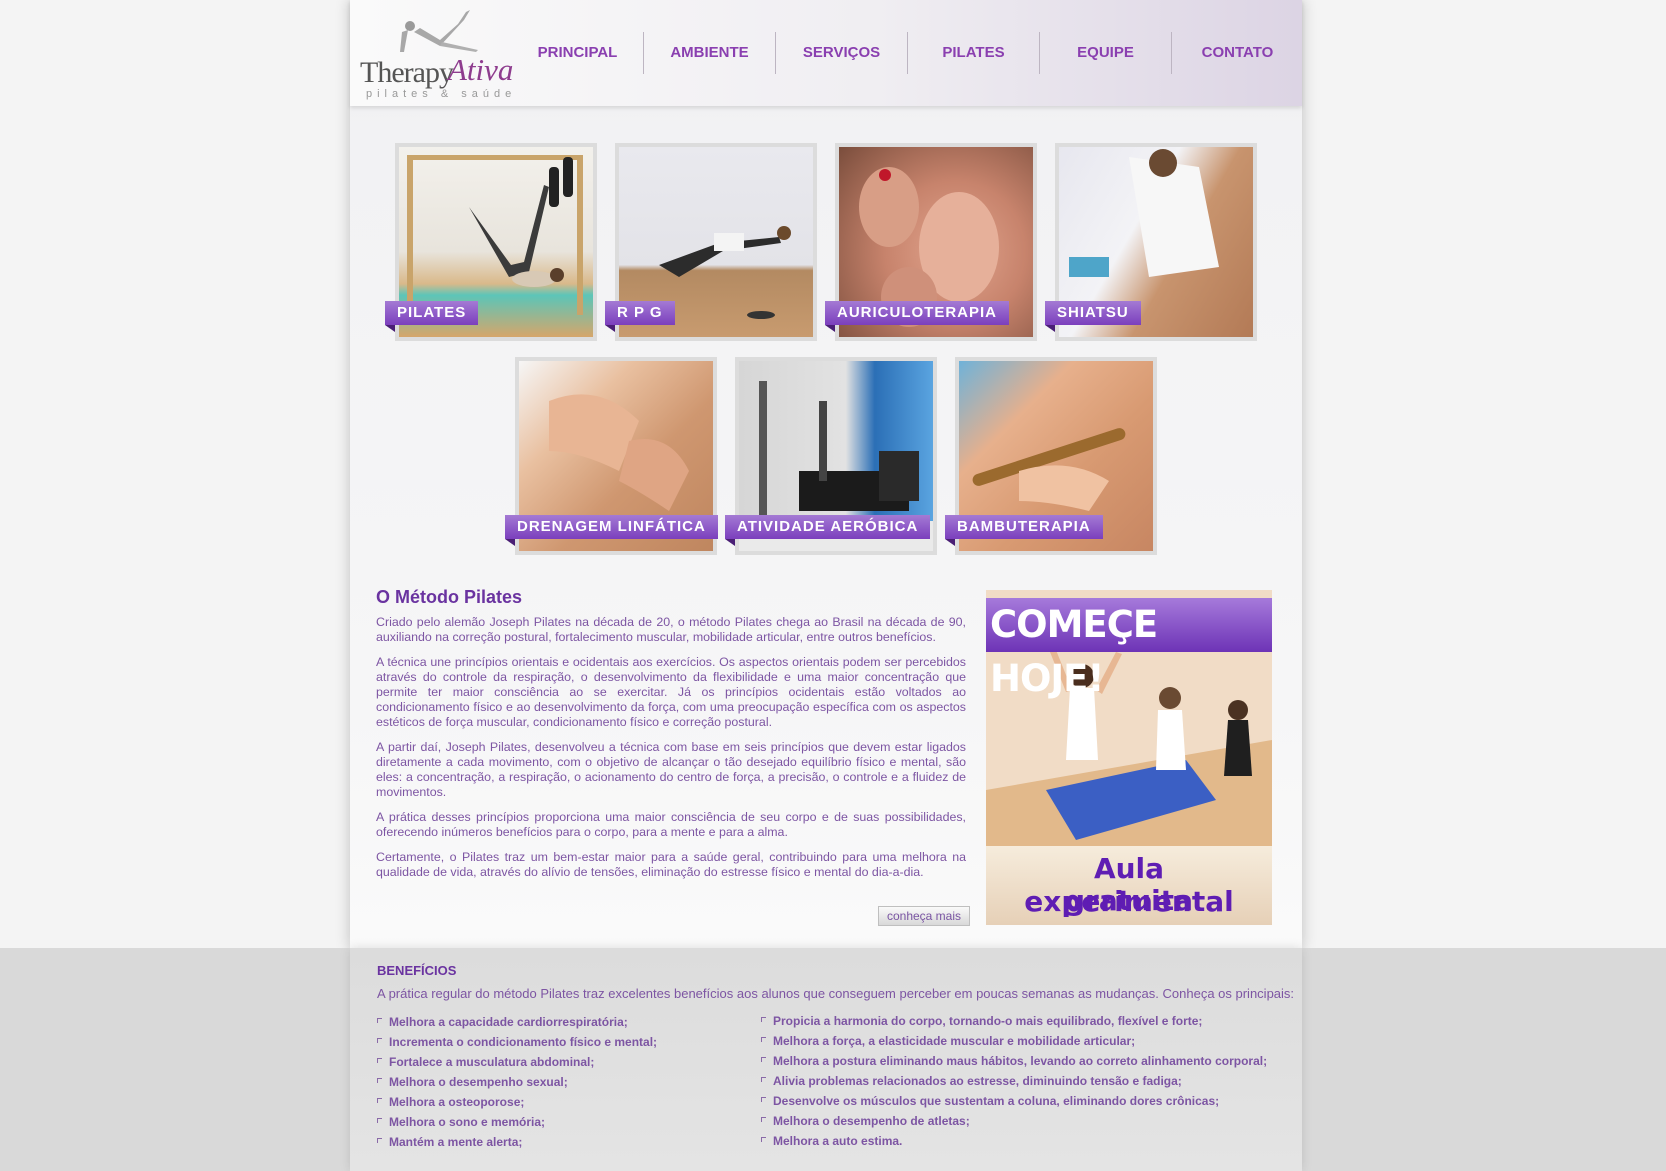 The width and height of the screenshot is (1666, 1171). Describe the element at coordinates (931, 242) in the screenshot. I see `service-tile-auriculoterapia: AURICULOTERAPIA` at that location.